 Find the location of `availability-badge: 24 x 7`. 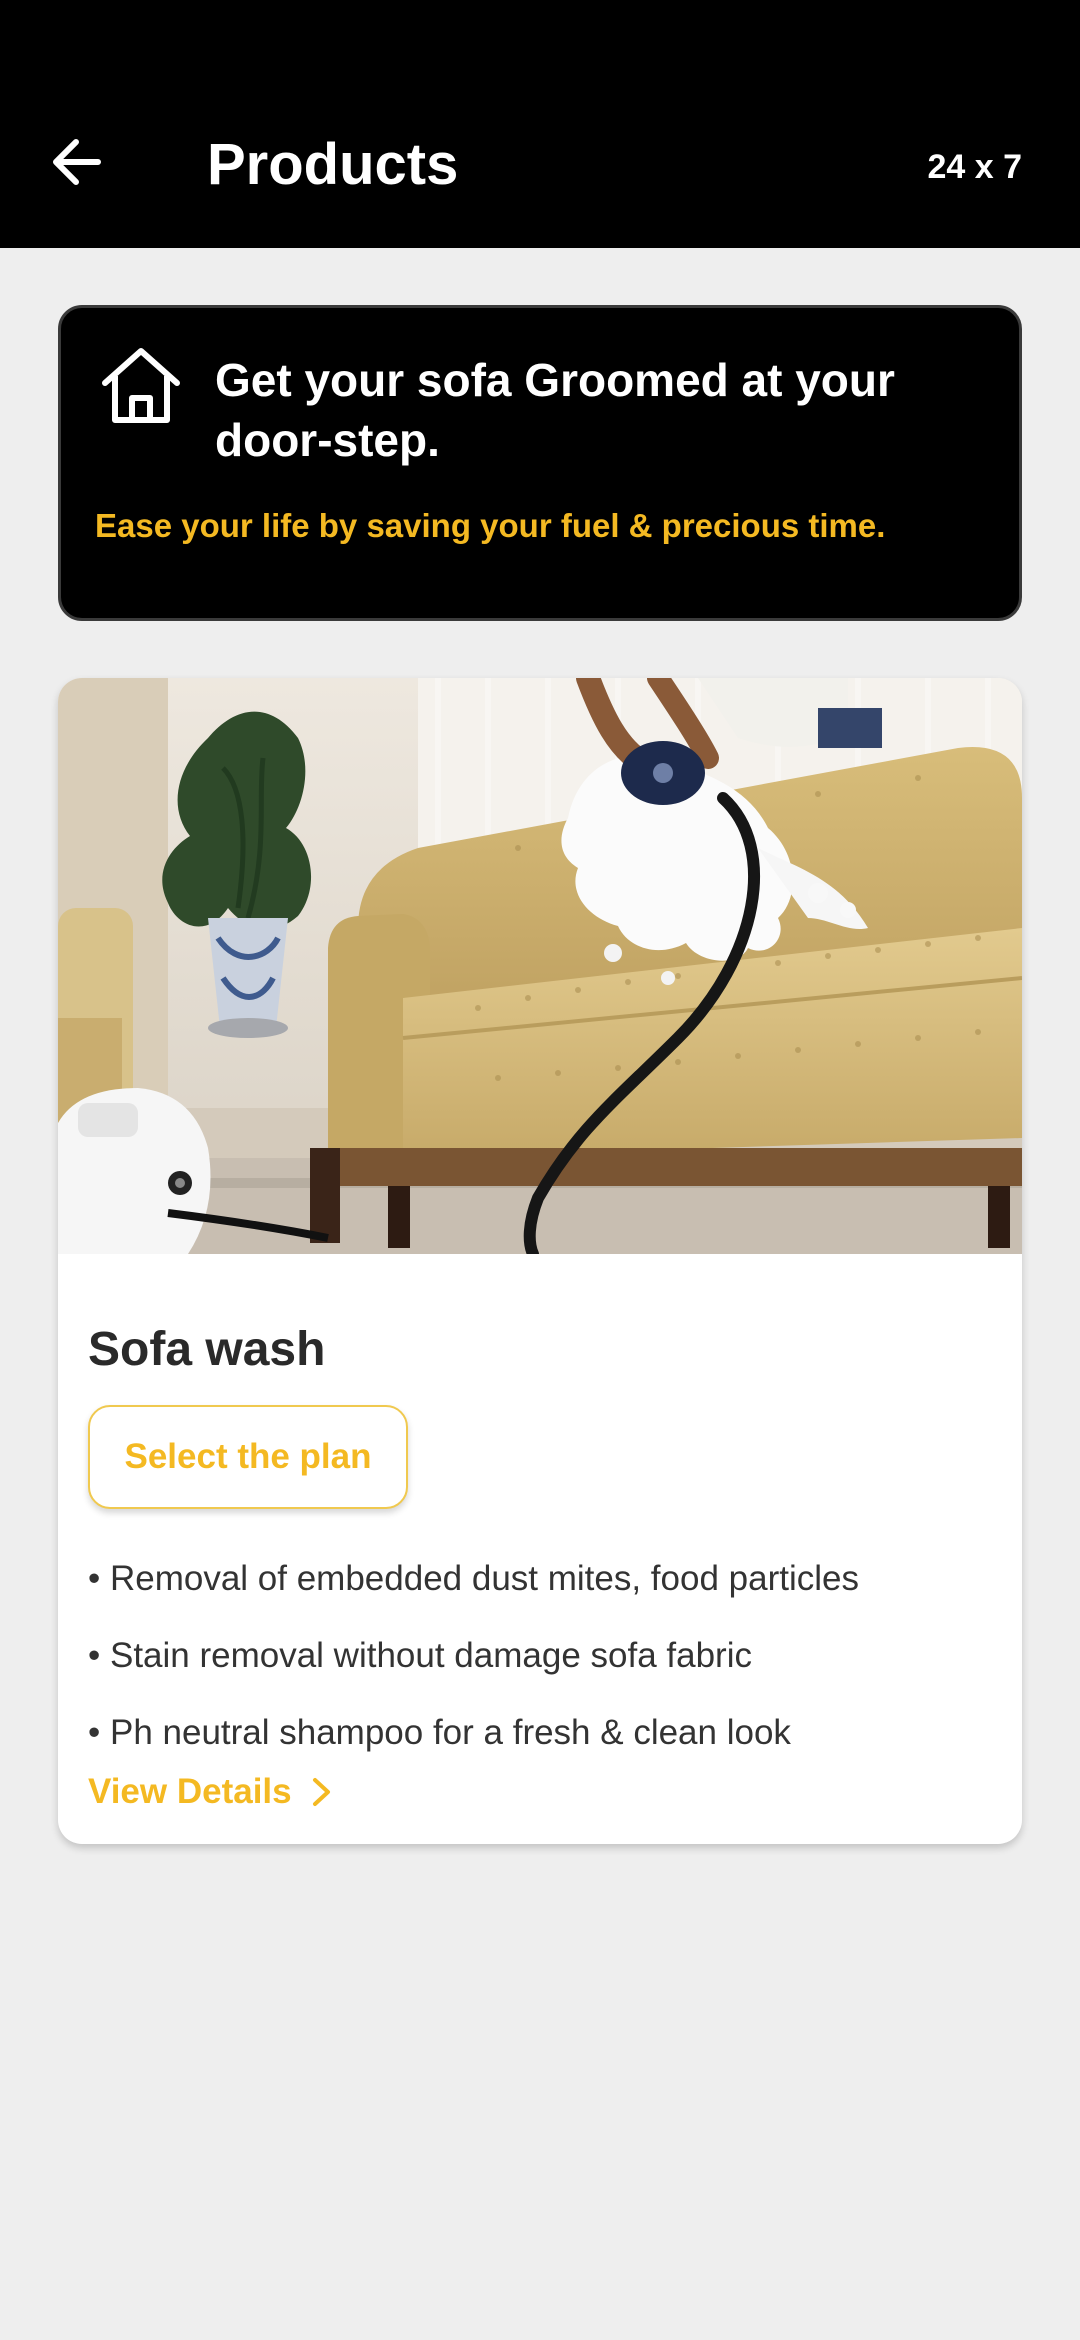

availability-badge: 24 x 7 is located at coordinates (974, 167).